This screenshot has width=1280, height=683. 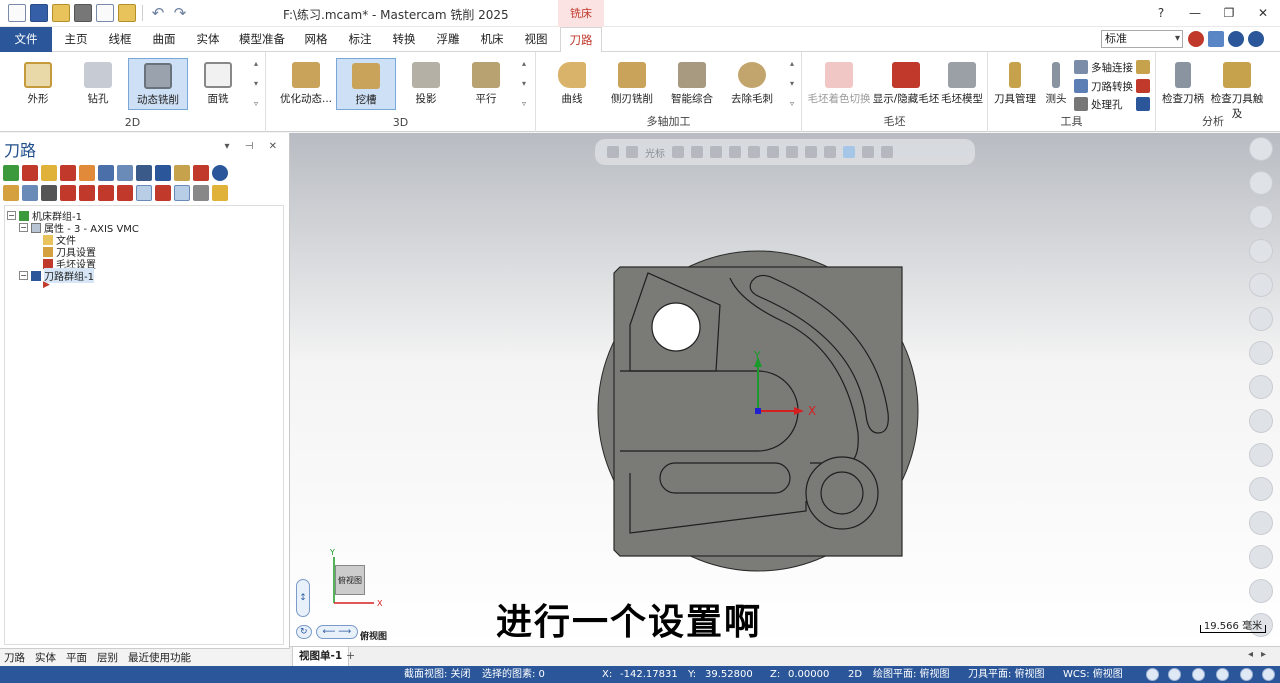 What do you see at coordinates (1174, 674) in the screenshot?
I see `grid-status-icon` at bounding box center [1174, 674].